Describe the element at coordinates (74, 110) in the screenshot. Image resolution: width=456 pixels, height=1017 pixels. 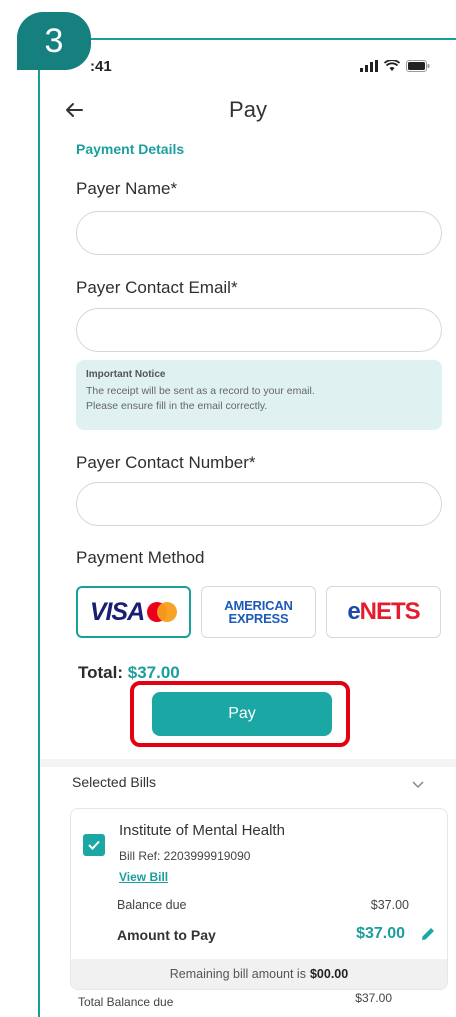
I see `back-arrow-icon` at that location.